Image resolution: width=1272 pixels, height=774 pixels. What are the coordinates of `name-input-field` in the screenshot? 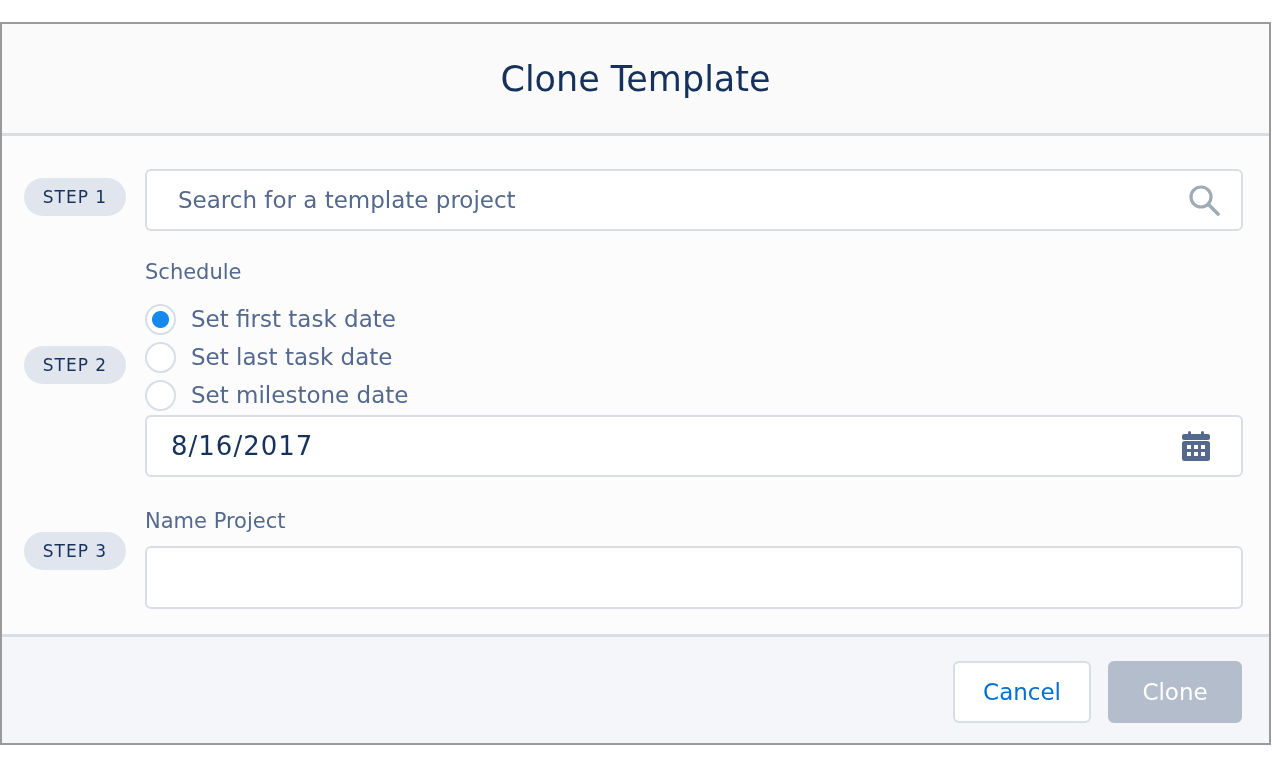 It's located at (694, 577).